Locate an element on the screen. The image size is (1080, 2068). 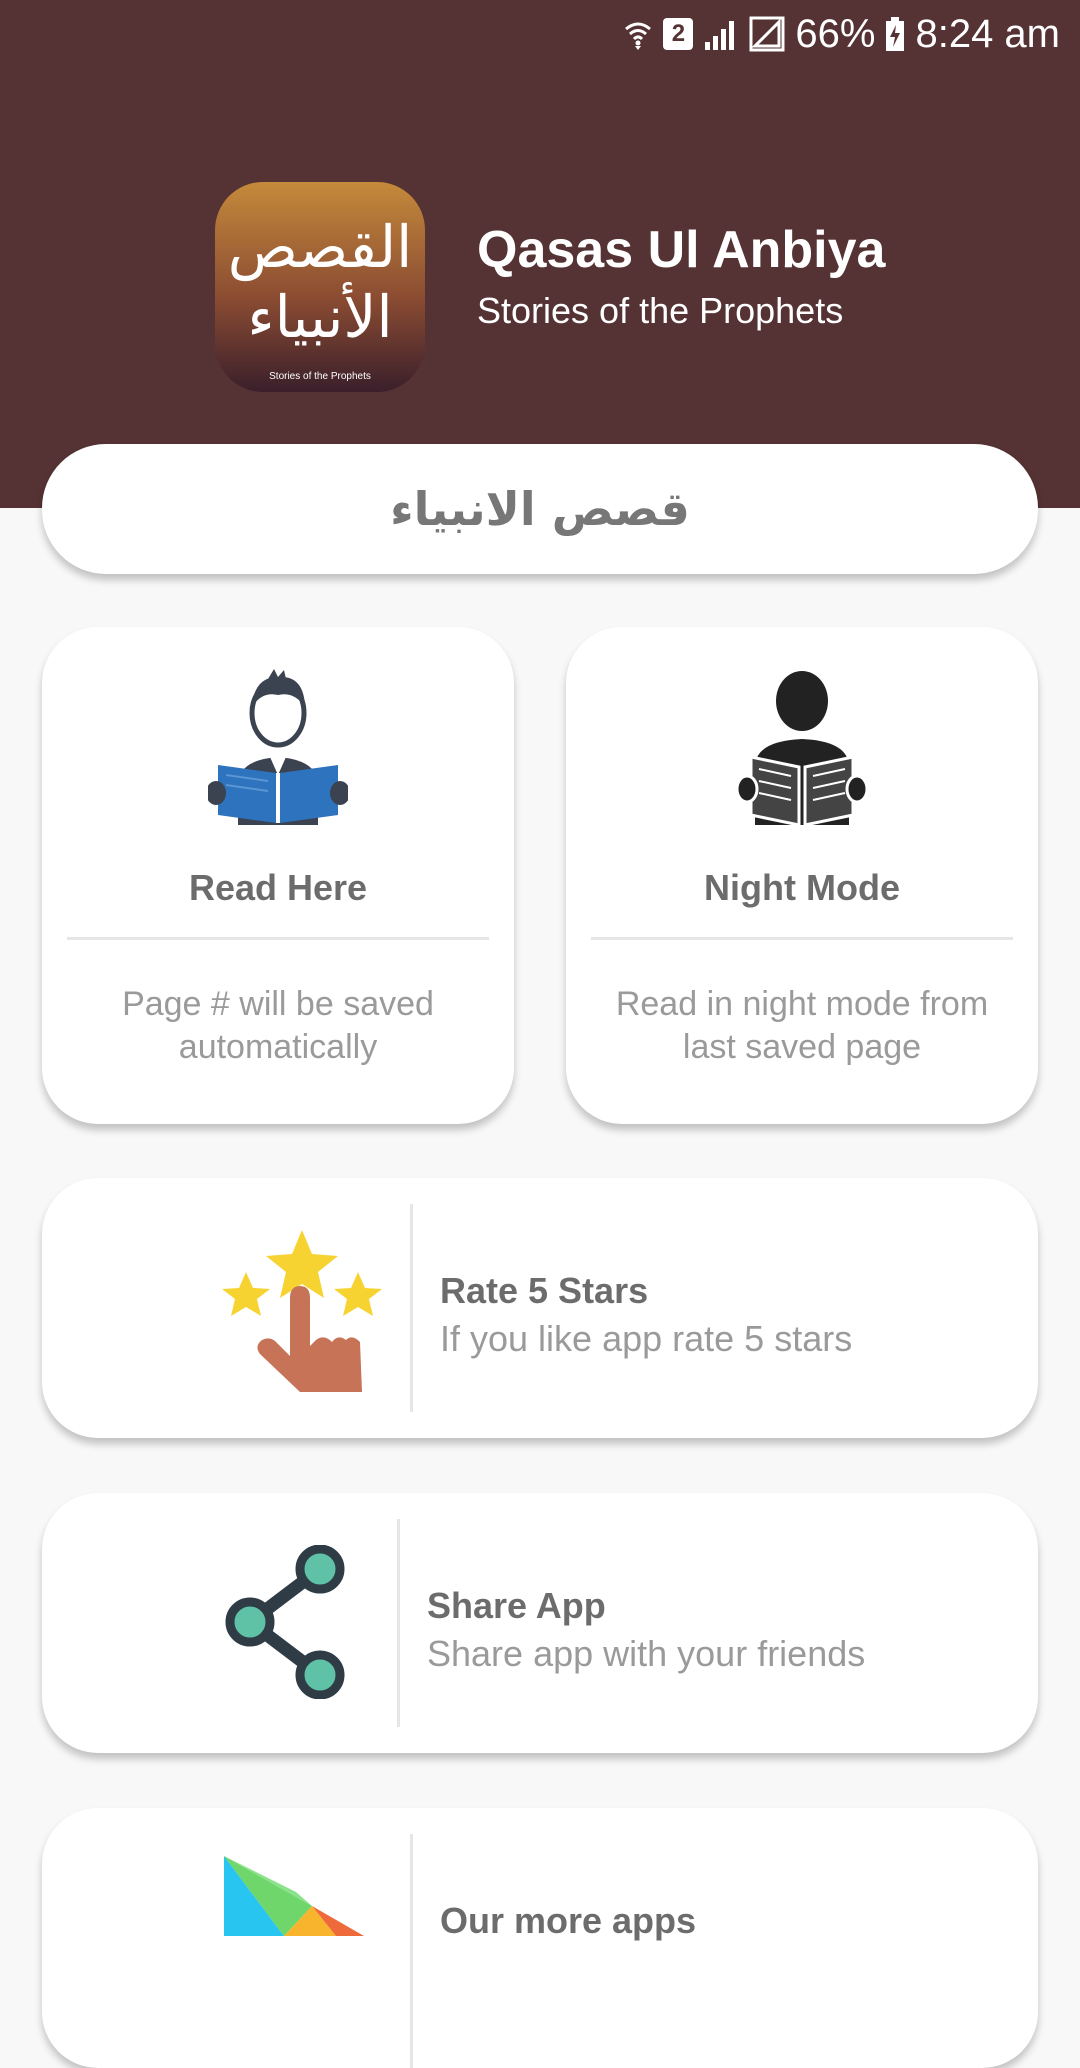
night-mode-title: Night Mode is located at coordinates (802, 887).